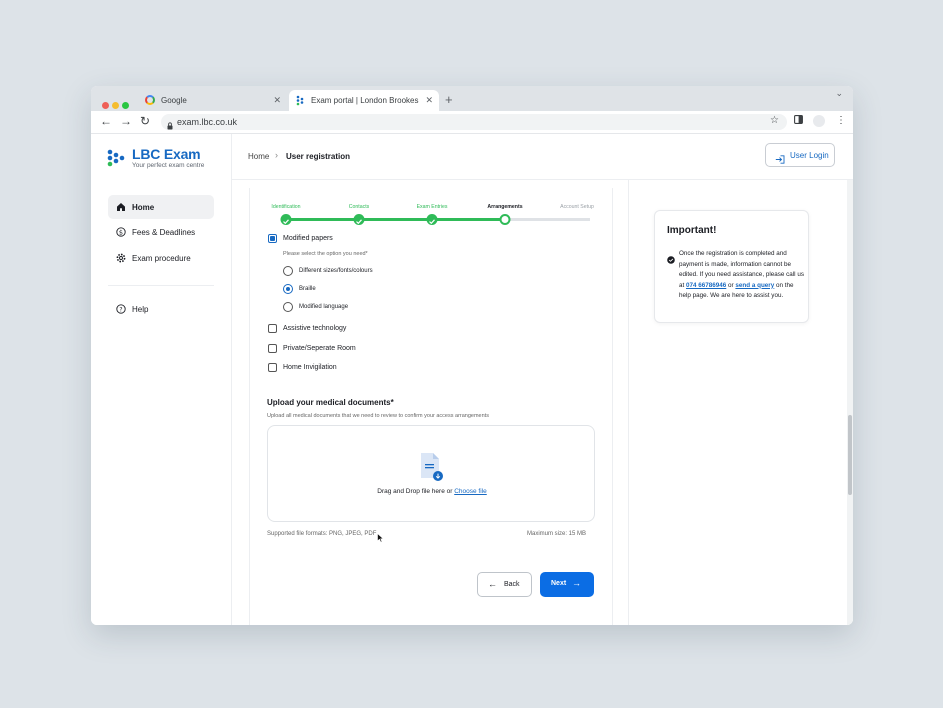 This screenshot has height=708, width=943. I want to click on next-label: Next, so click(559, 583).